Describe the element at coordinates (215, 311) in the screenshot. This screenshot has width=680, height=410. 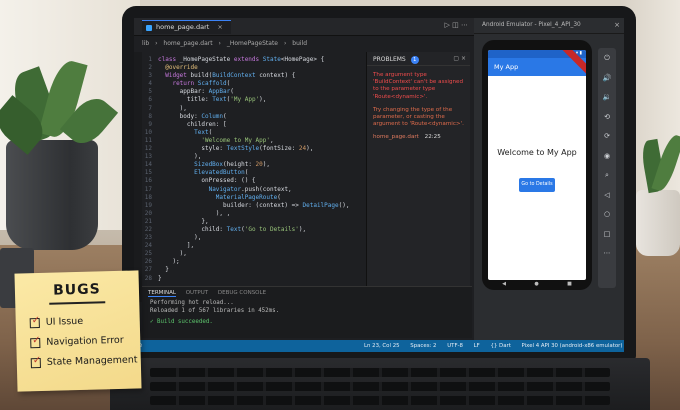
I see `terminal-line: Reloaded 1 of 567 libraries in 452ms.` at that location.